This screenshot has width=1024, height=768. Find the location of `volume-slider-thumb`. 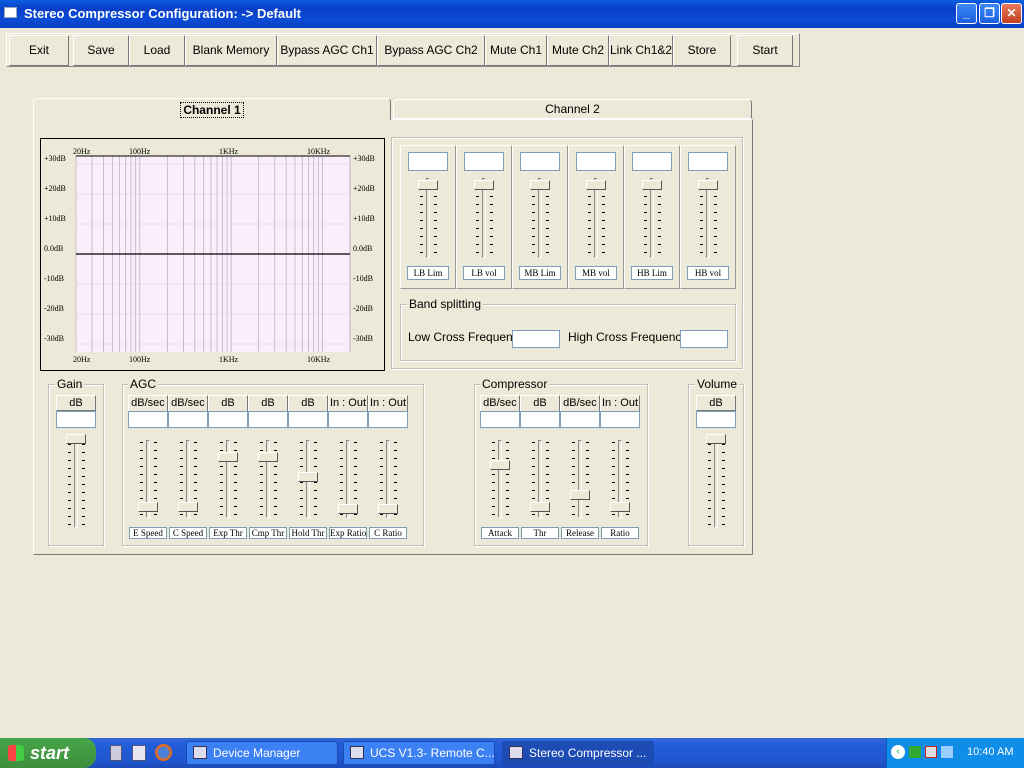

volume-slider-thumb is located at coordinates (716, 439).